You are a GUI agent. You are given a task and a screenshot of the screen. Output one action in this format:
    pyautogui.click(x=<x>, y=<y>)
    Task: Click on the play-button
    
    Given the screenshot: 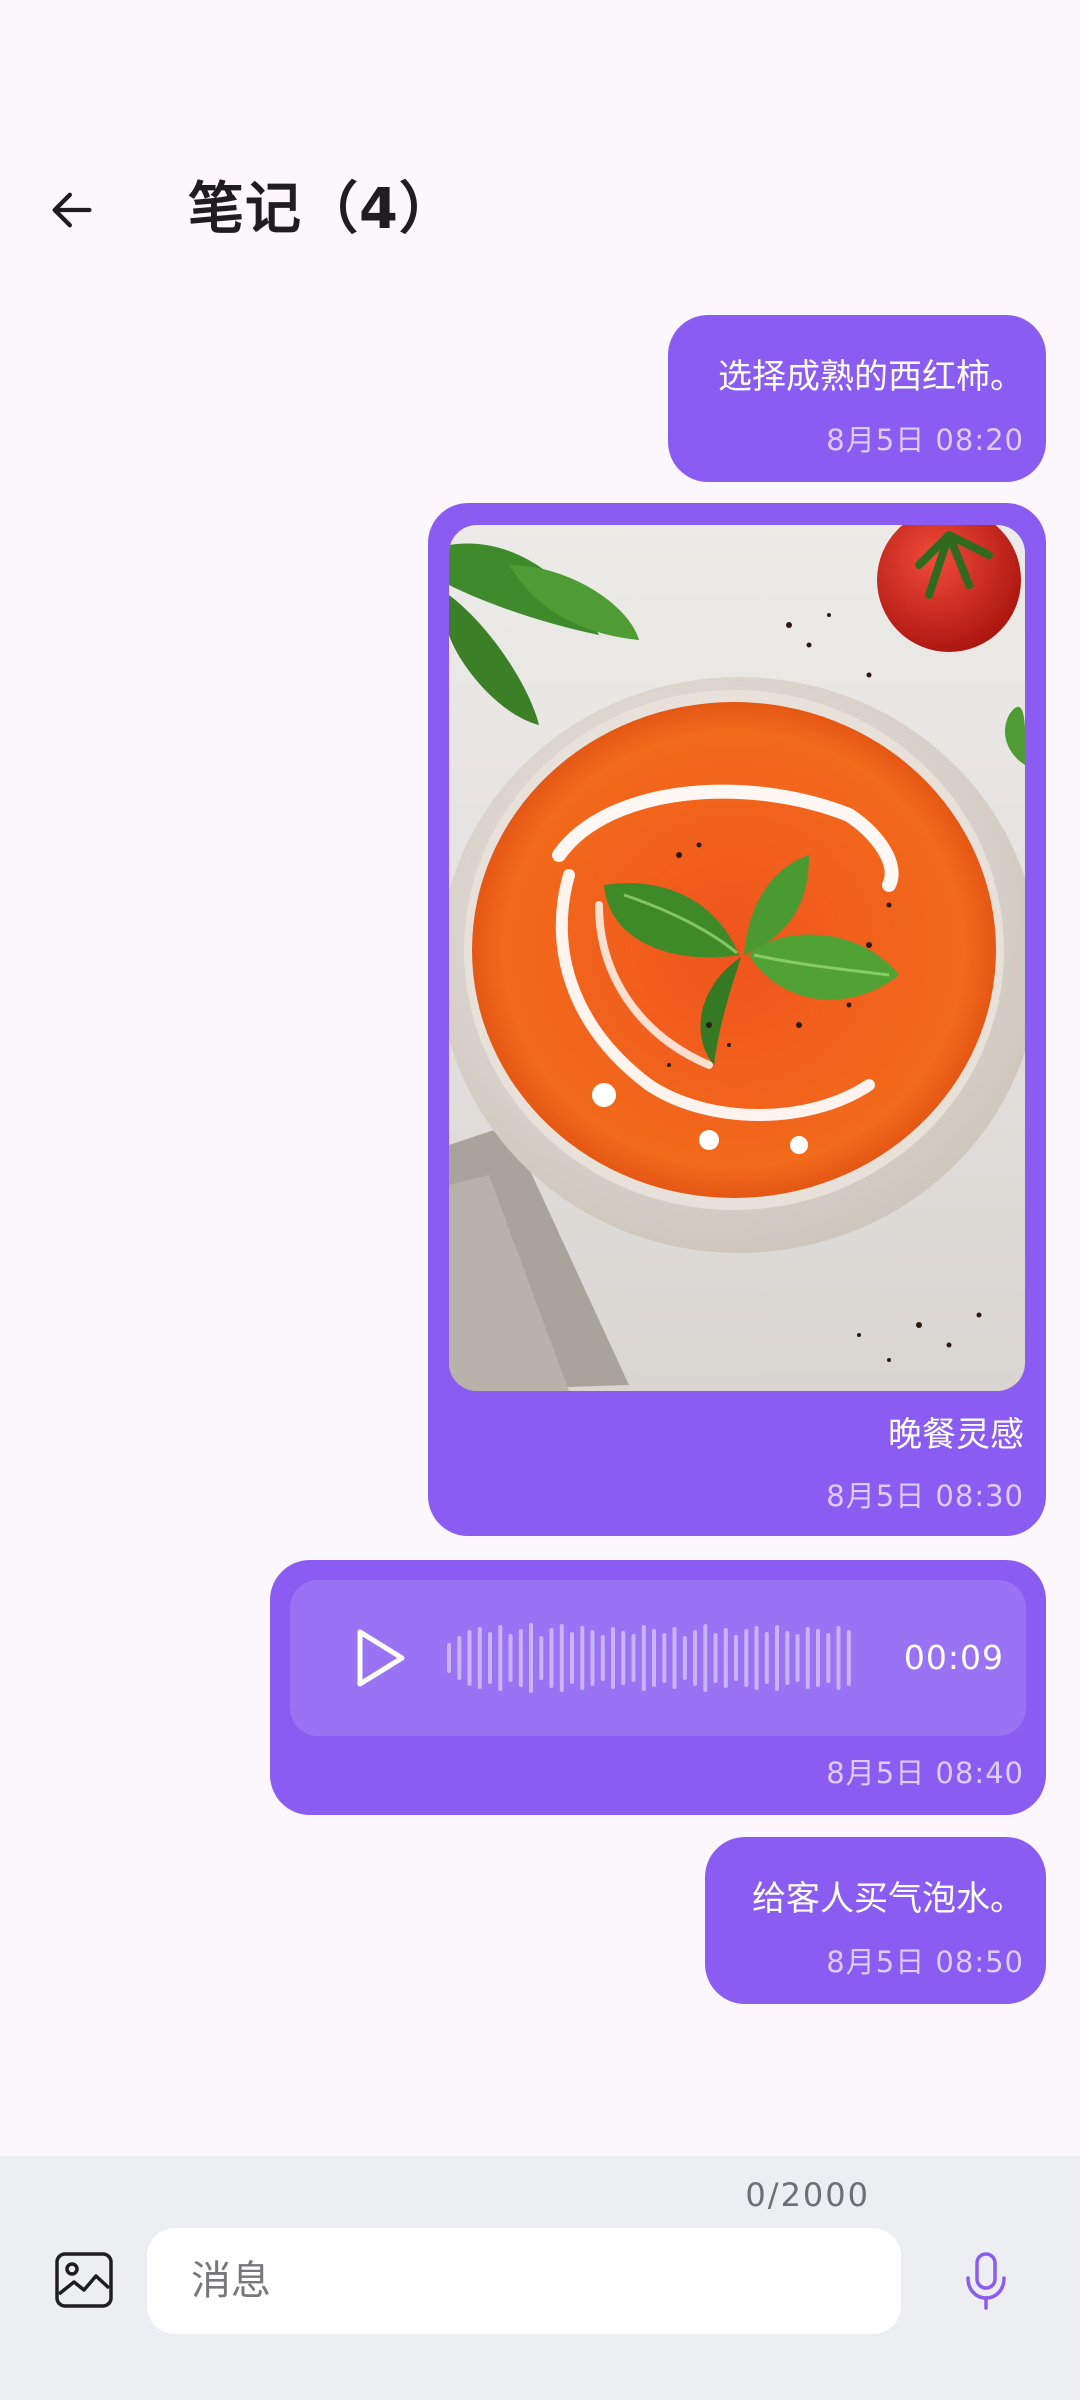 What is the action you would take?
    pyautogui.click(x=378, y=1658)
    